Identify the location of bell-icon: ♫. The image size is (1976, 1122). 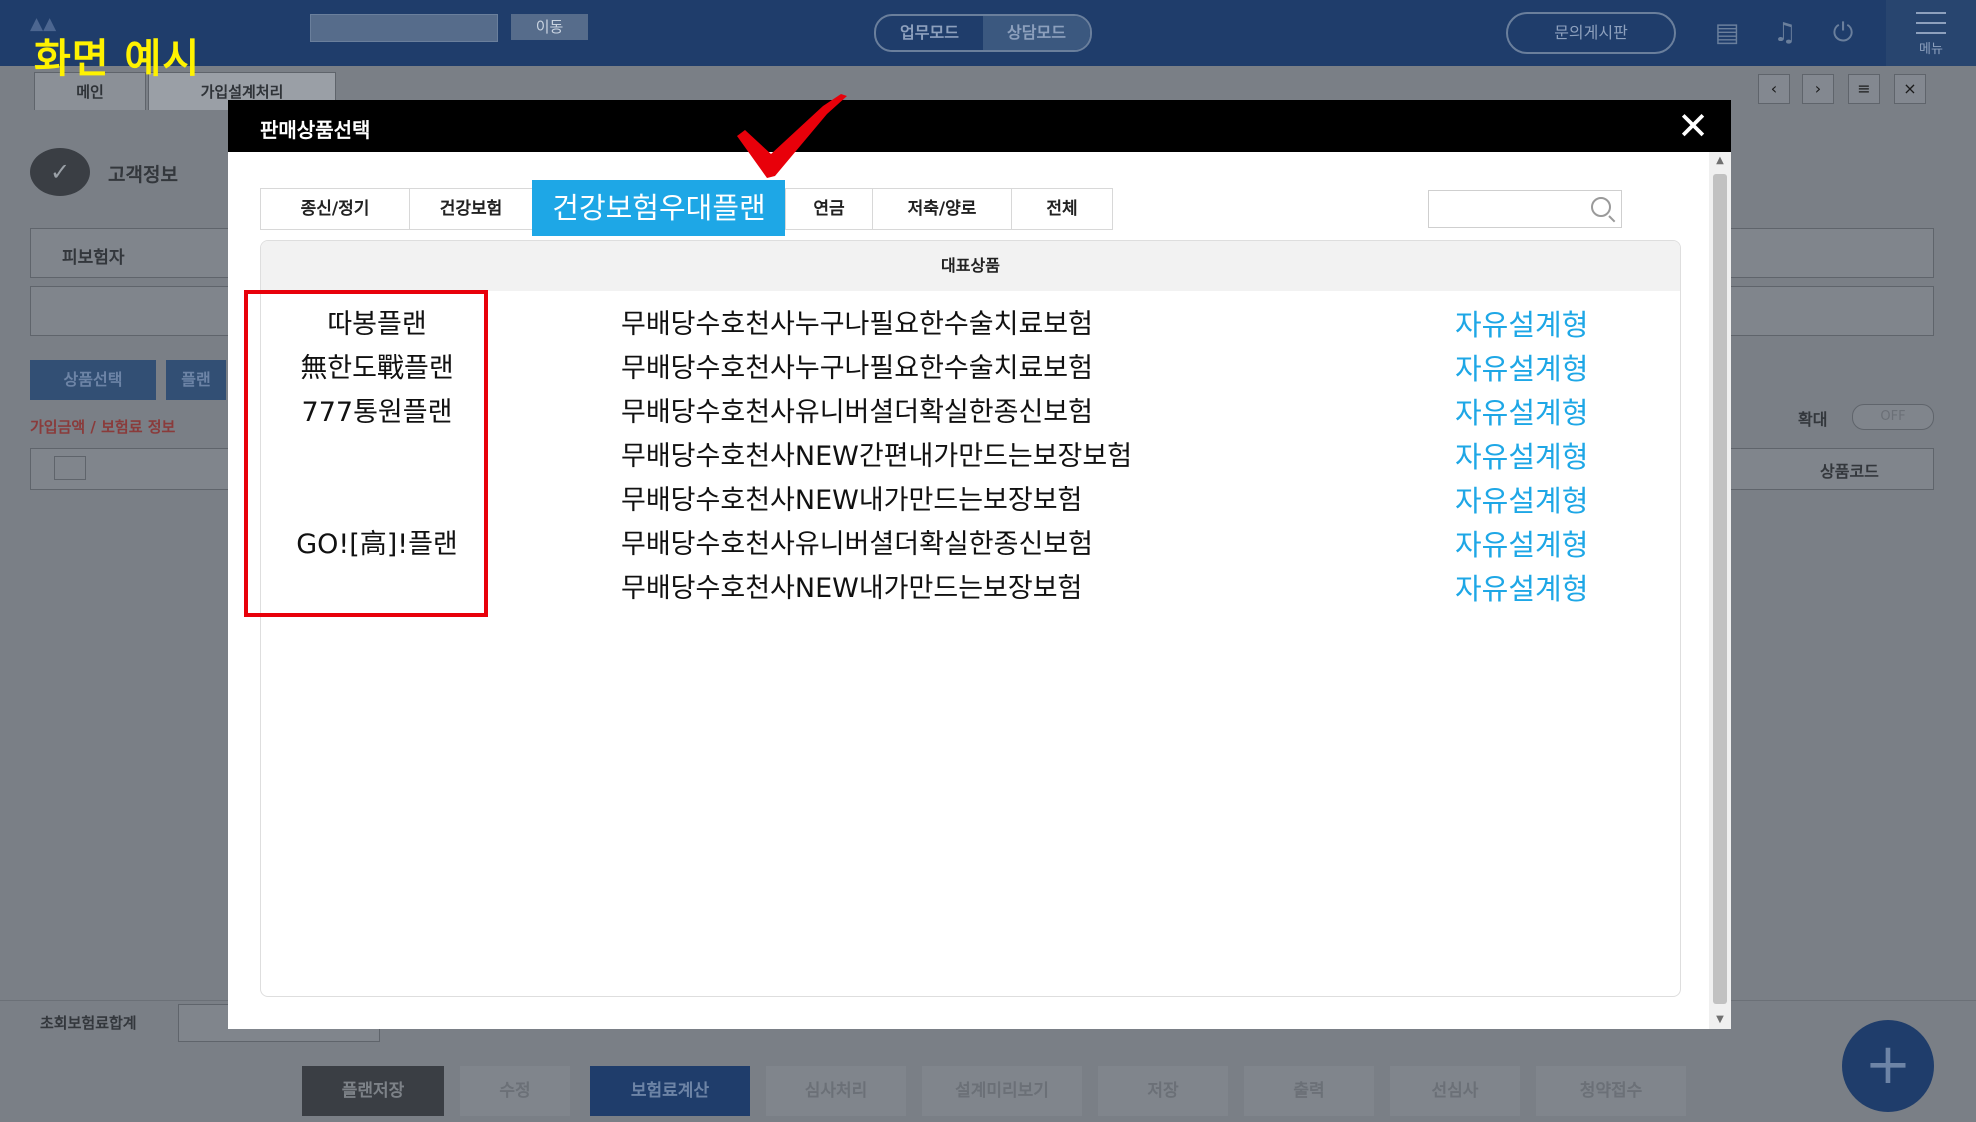
(1785, 33).